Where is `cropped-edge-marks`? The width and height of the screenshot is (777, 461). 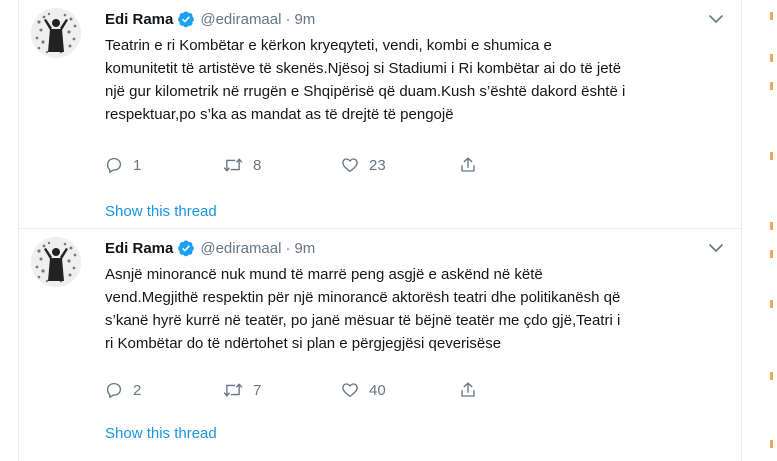 cropped-edge-marks is located at coordinates (771, 230).